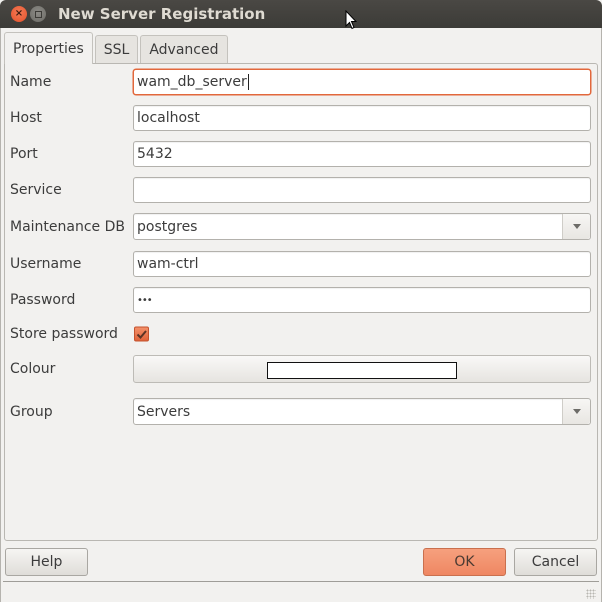 This screenshot has height=602, width=602. I want to click on host-value: localhost, so click(168, 118).